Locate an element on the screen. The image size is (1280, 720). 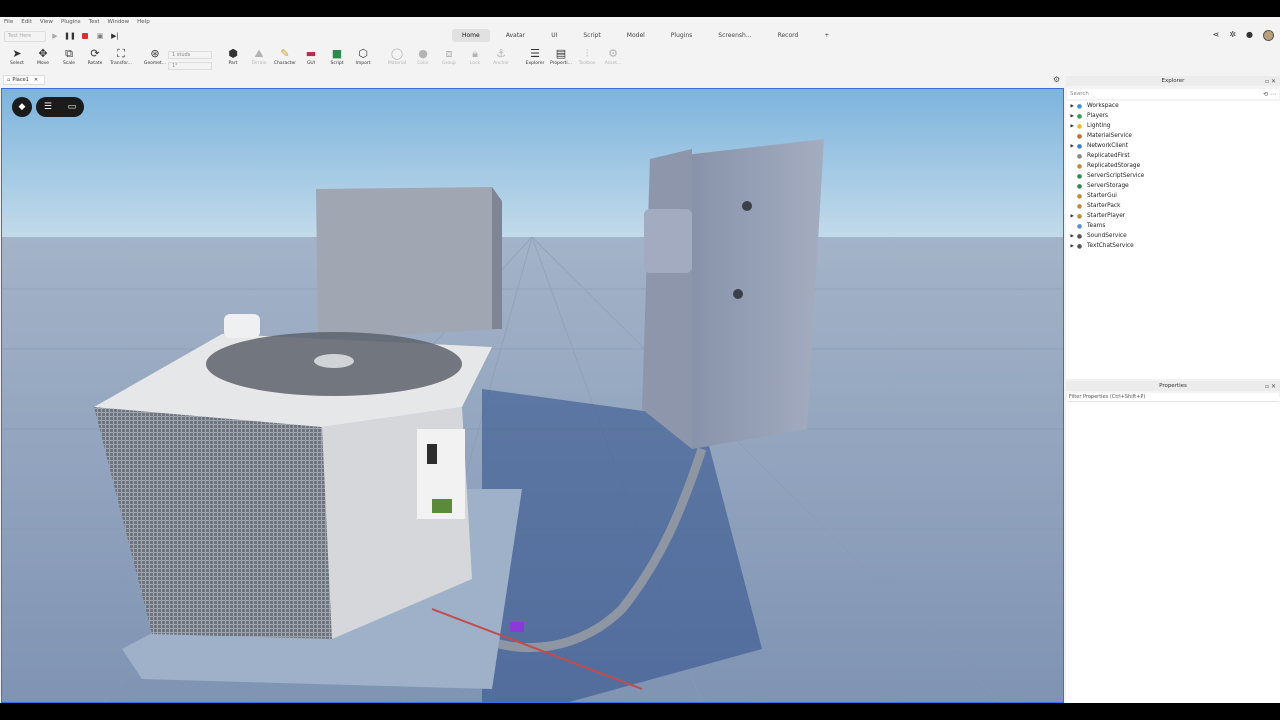
tab-ui: UI is located at coordinates (554, 35).